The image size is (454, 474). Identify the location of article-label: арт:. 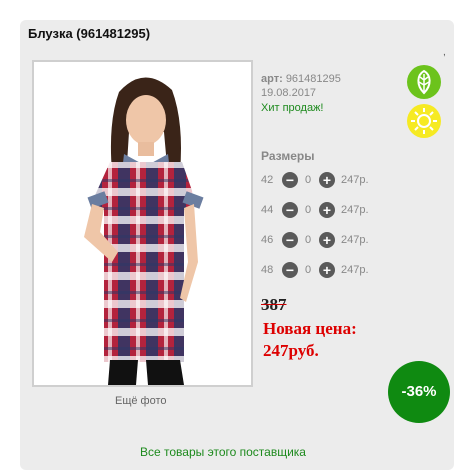
(272, 79).